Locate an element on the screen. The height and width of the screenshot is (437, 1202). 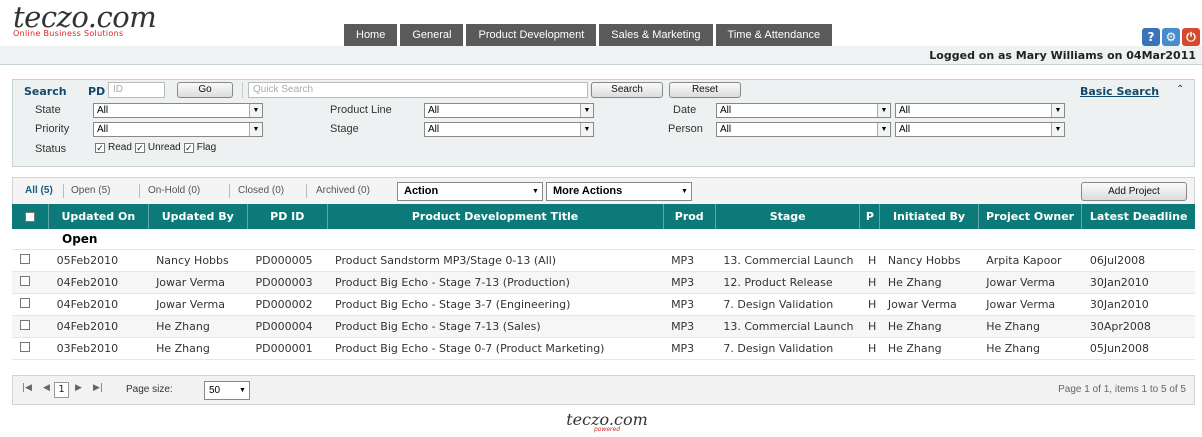
unread-label: Unread is located at coordinates (164, 147).